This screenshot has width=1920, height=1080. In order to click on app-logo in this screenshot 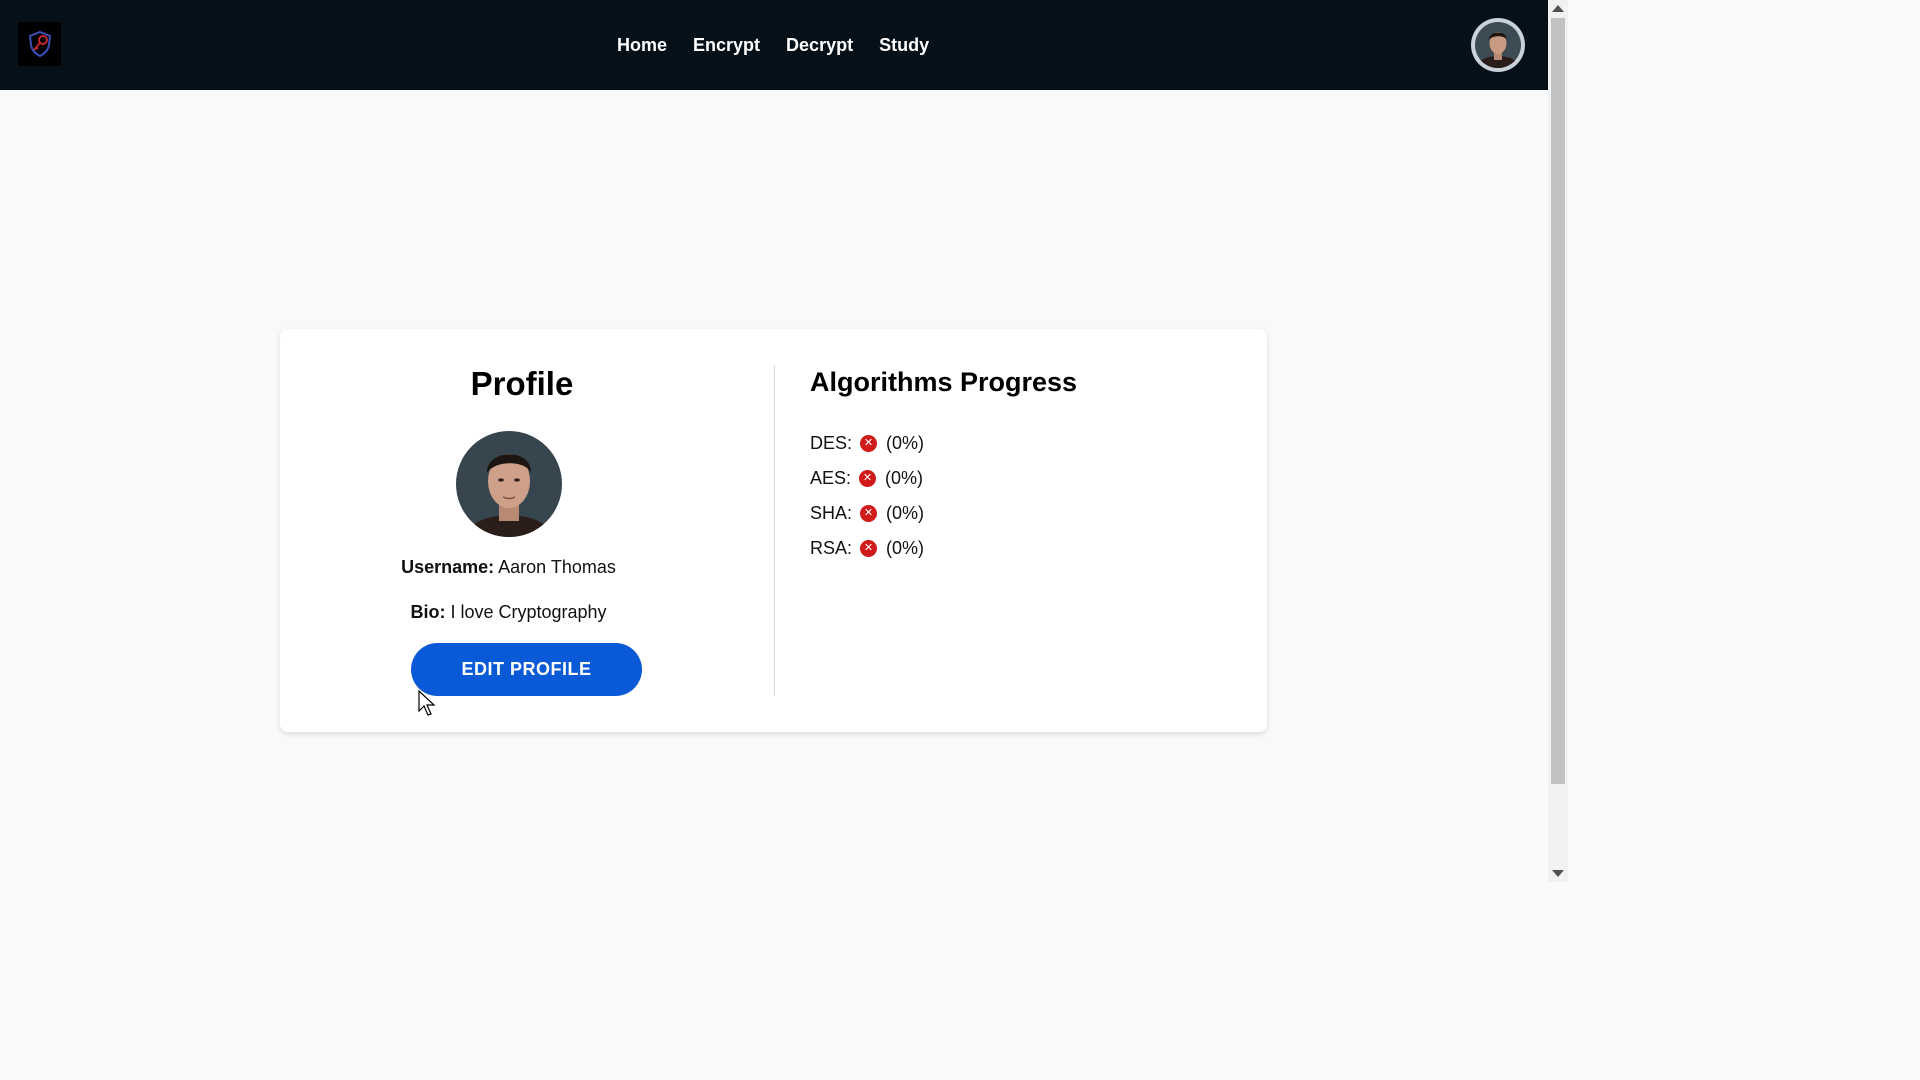, I will do `click(39, 44)`.